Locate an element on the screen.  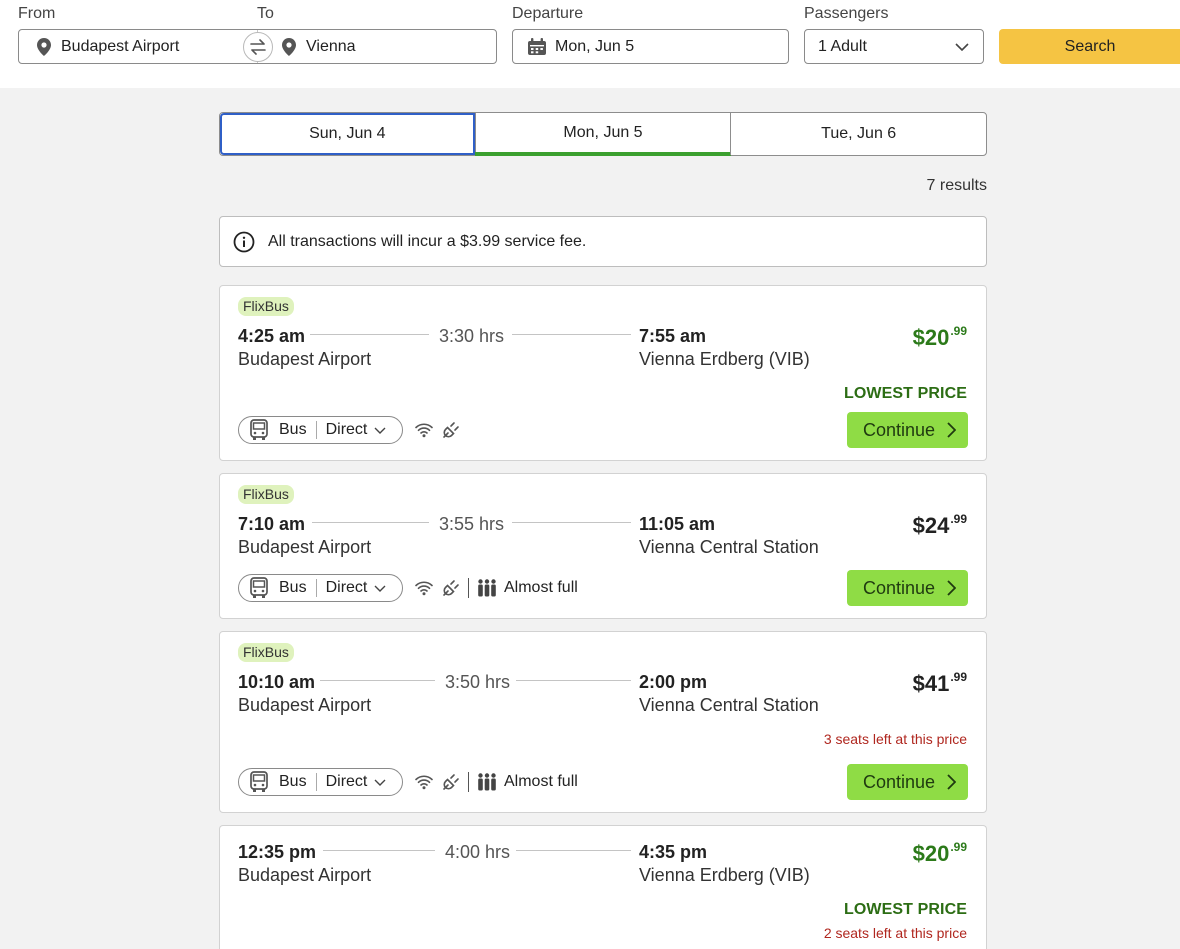
depart-time: 12:35 pm is located at coordinates (277, 852).